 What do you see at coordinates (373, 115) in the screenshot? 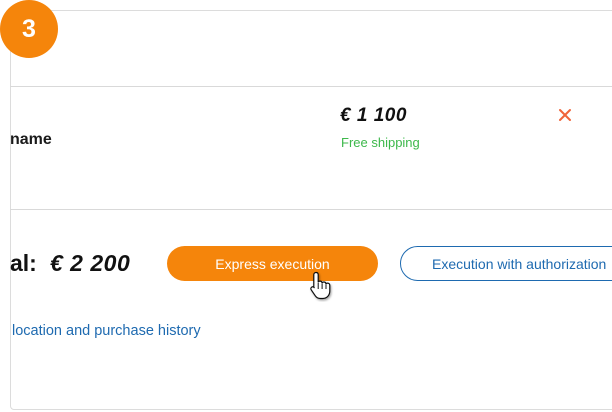
I see `item-price: € 1 100` at bounding box center [373, 115].